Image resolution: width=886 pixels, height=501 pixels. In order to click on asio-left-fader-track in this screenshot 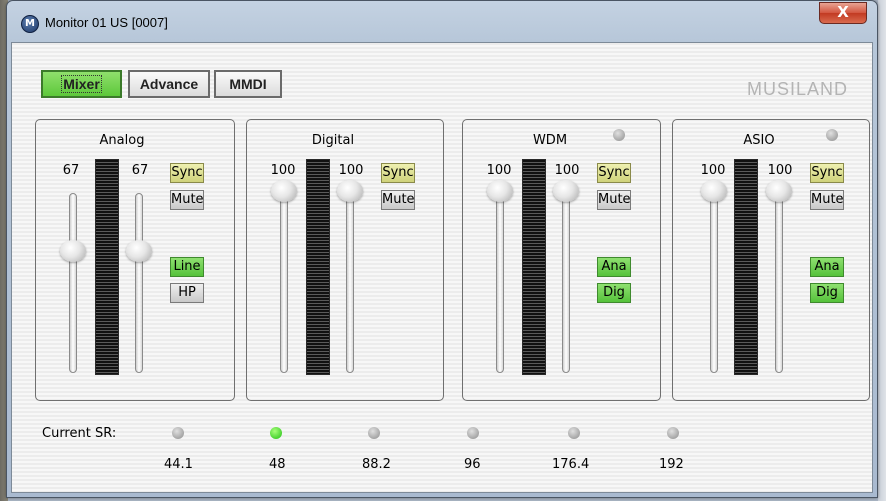, I will do `click(714, 283)`.